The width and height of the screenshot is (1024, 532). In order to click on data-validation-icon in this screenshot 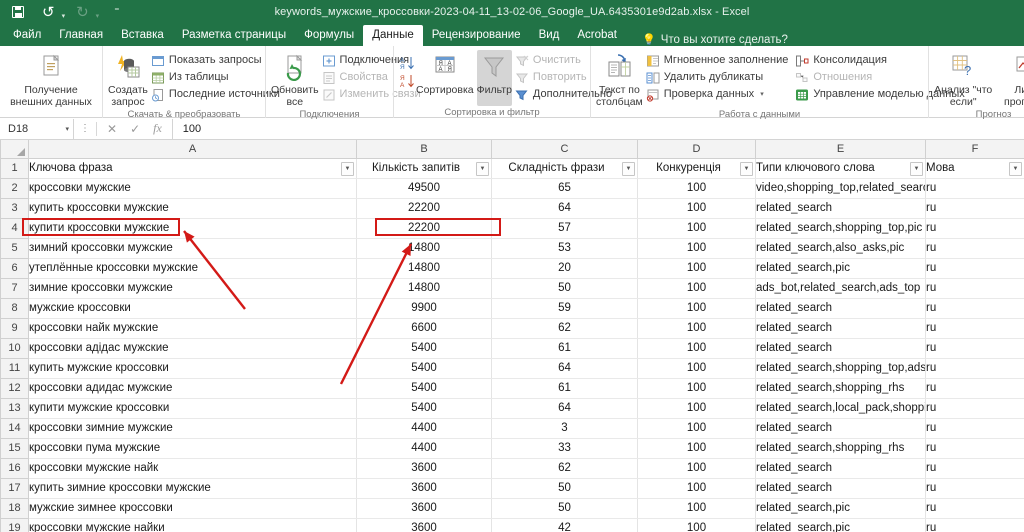, I will do `click(653, 95)`.